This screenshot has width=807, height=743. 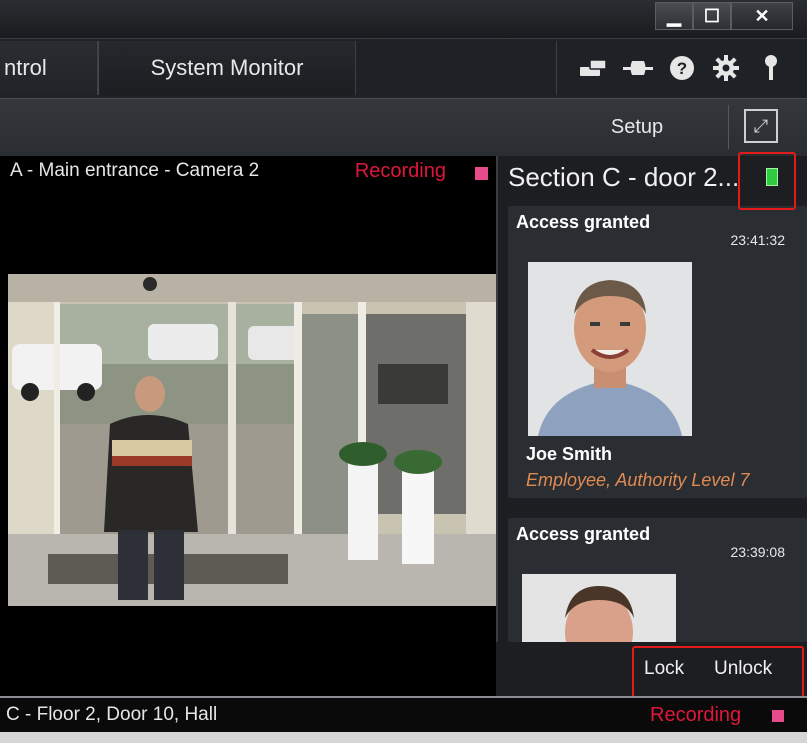 I want to click on camera-title: A - Main entrance - Camera 2, so click(x=135, y=170).